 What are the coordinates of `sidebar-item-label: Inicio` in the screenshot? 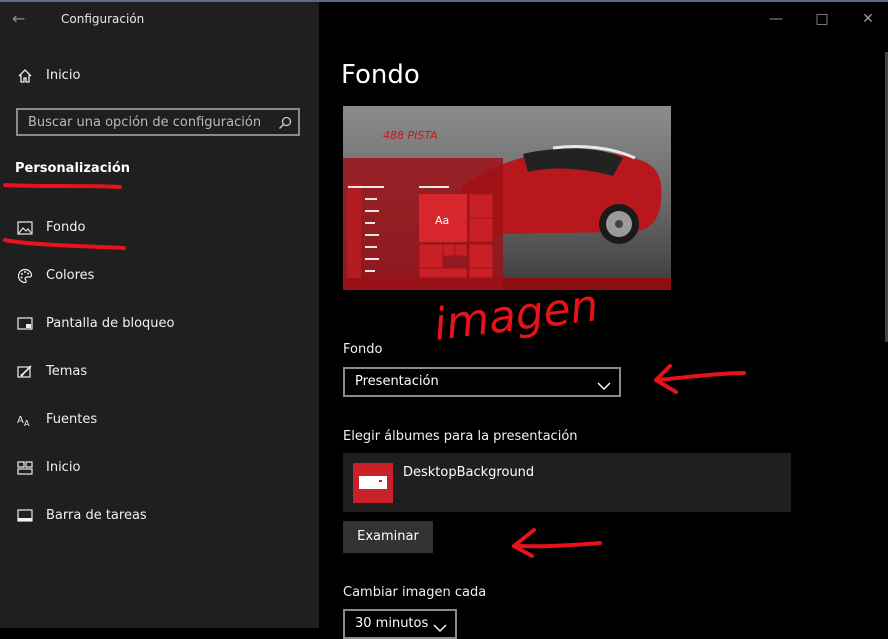 It's located at (63, 467).